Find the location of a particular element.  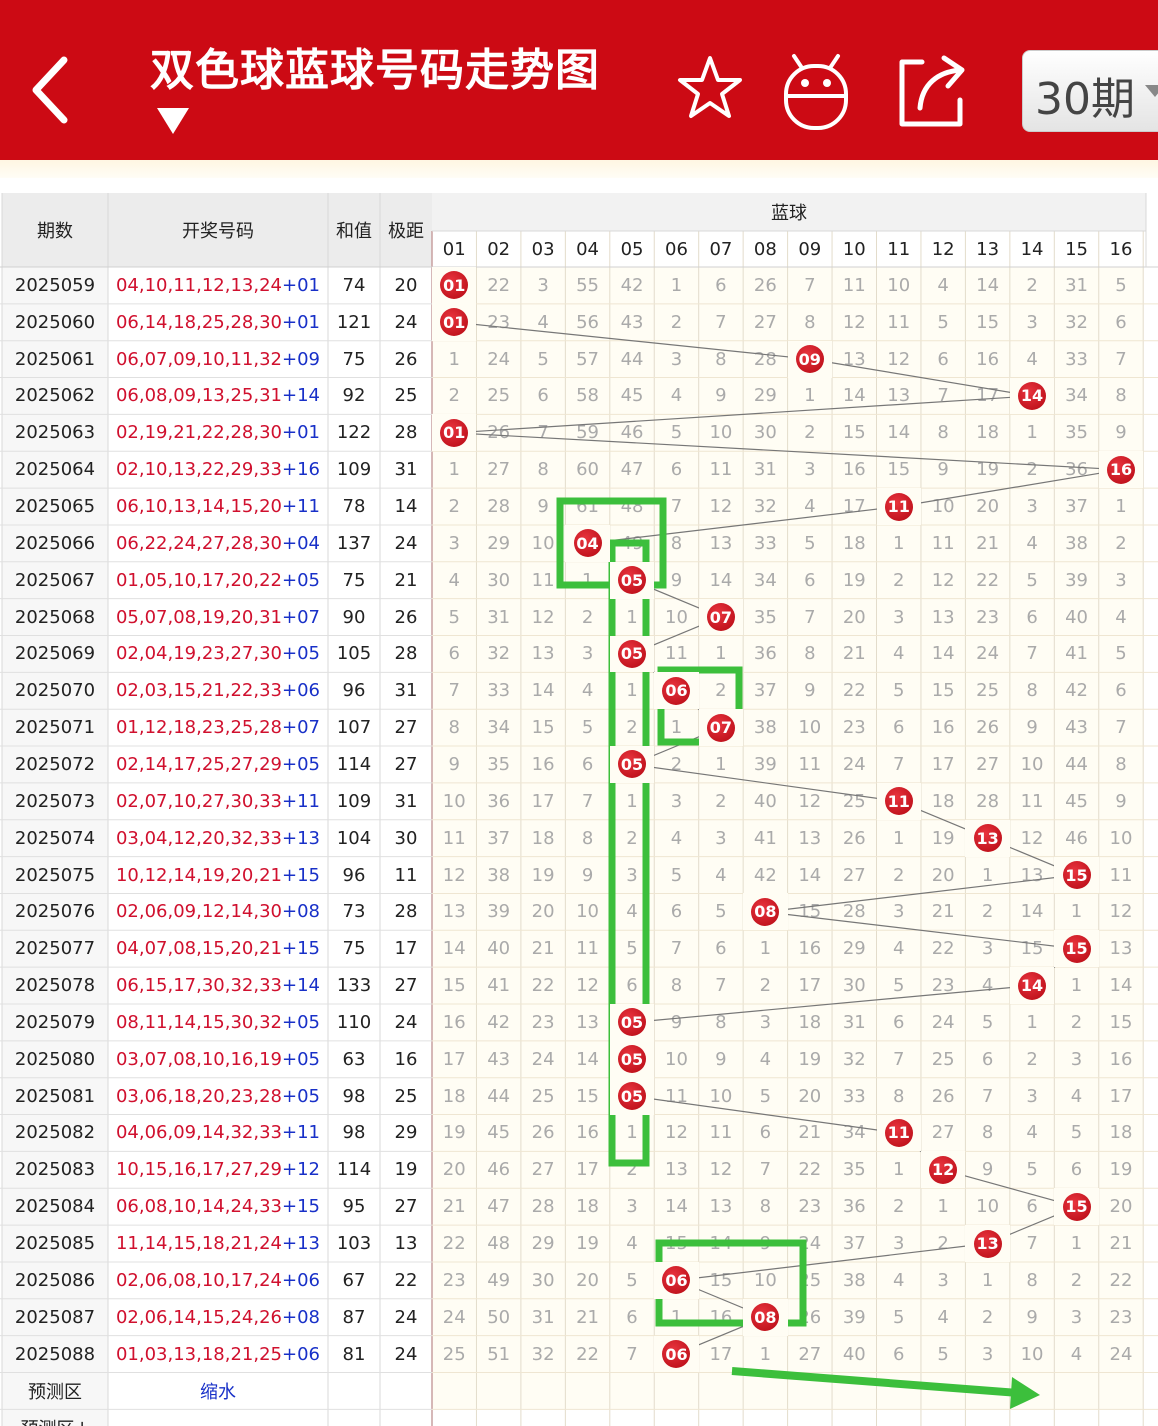

row-period: 2025070 is located at coordinates (55, 691).